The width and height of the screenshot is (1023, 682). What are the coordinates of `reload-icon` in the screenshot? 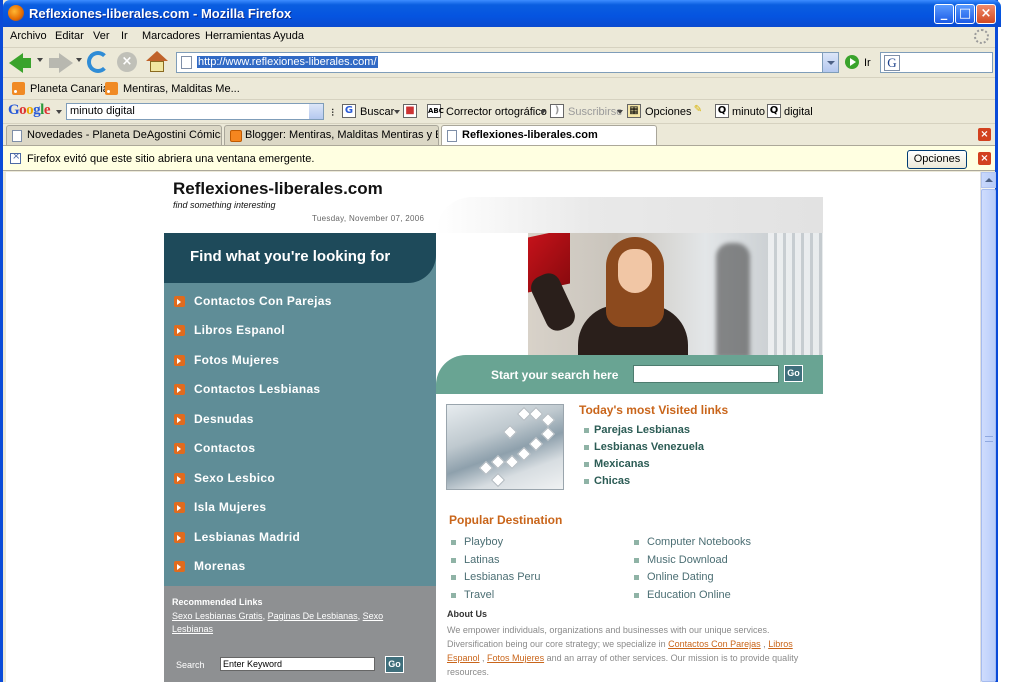 It's located at (98, 62).